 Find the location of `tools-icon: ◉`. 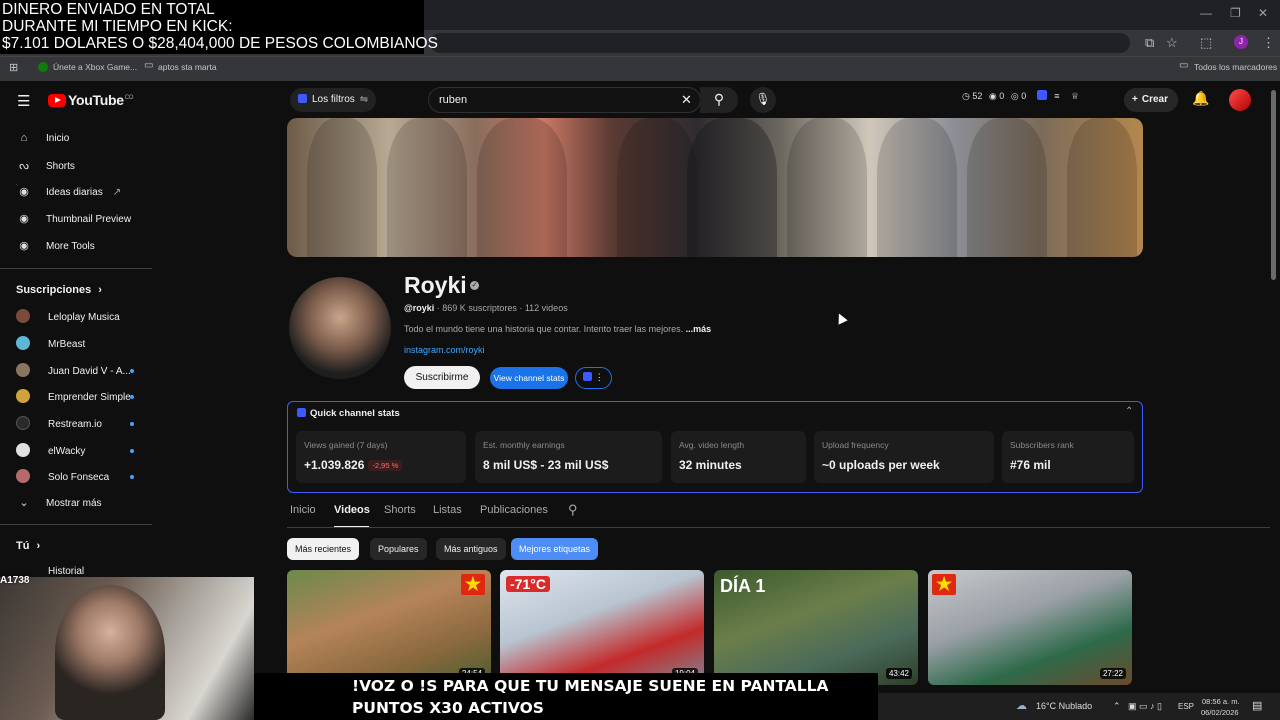

tools-icon: ◉ is located at coordinates (24, 246).